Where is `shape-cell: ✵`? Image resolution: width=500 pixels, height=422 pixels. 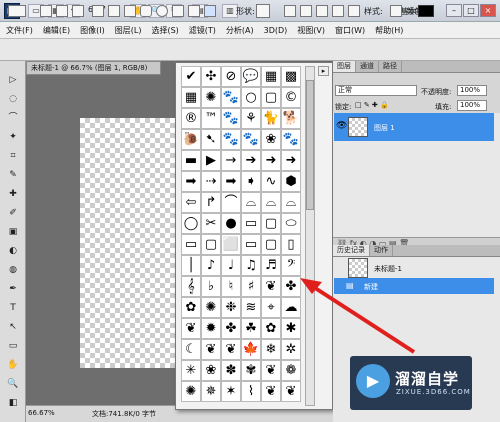
shape-cell: ✵ is located at coordinates (211, 391).